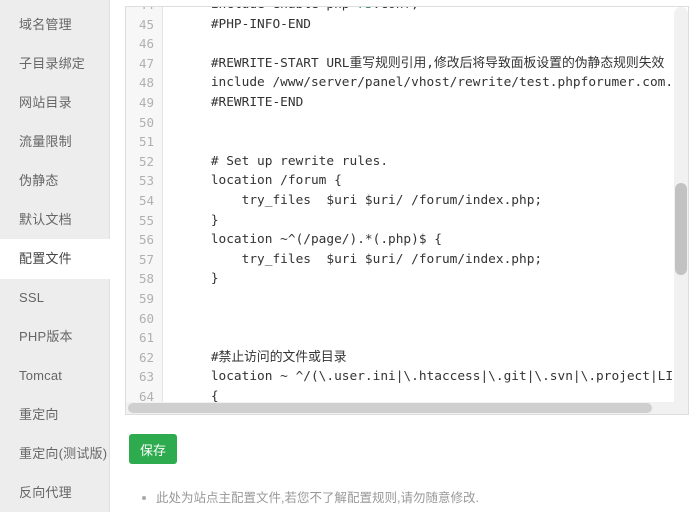 The width and height of the screenshot is (699, 522). Describe the element at coordinates (418, 358) in the screenshot. I see `code-line: #禁止访问的文件或目录` at that location.